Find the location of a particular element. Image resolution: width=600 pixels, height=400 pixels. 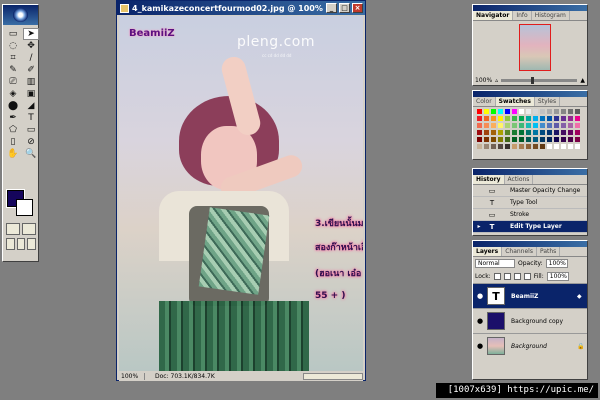

history-item: ▭ Master Opacity Change is located at coordinates (530, 191).